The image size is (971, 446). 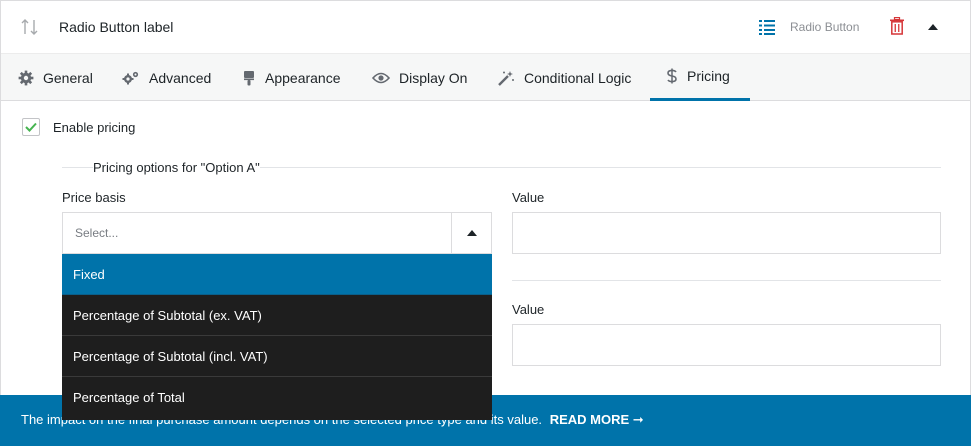 What do you see at coordinates (708, 76) in the screenshot?
I see `tab-label: Pricing` at bounding box center [708, 76].